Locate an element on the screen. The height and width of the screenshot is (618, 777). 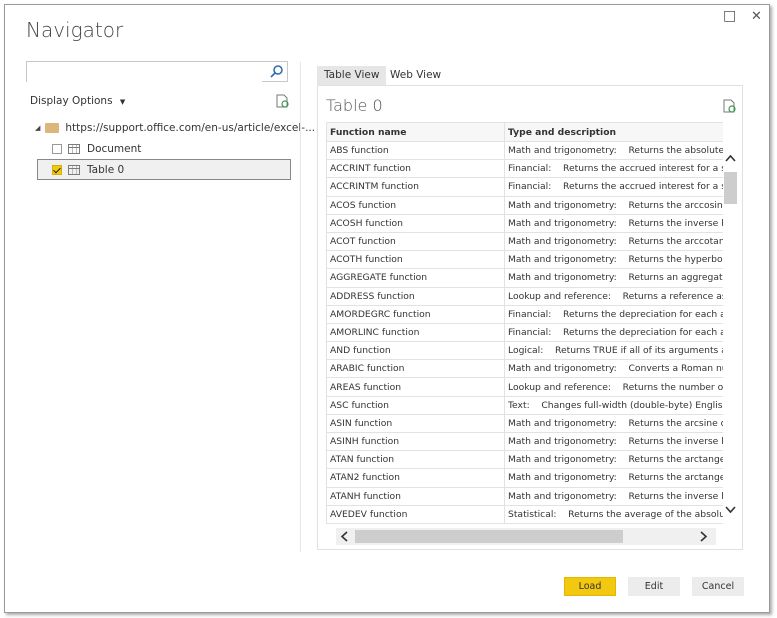
function-name-cell: ACOT function is located at coordinates (415, 241).